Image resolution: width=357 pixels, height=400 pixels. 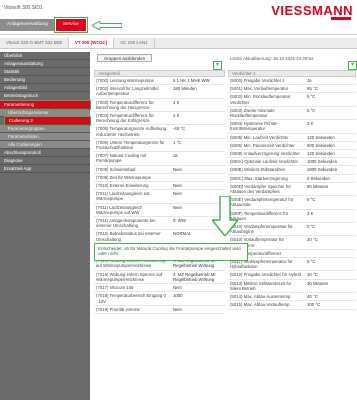 I want to click on table-row: (5014) Max. Abtau-Aussentemp 40 °C, so click(x=292, y=297).